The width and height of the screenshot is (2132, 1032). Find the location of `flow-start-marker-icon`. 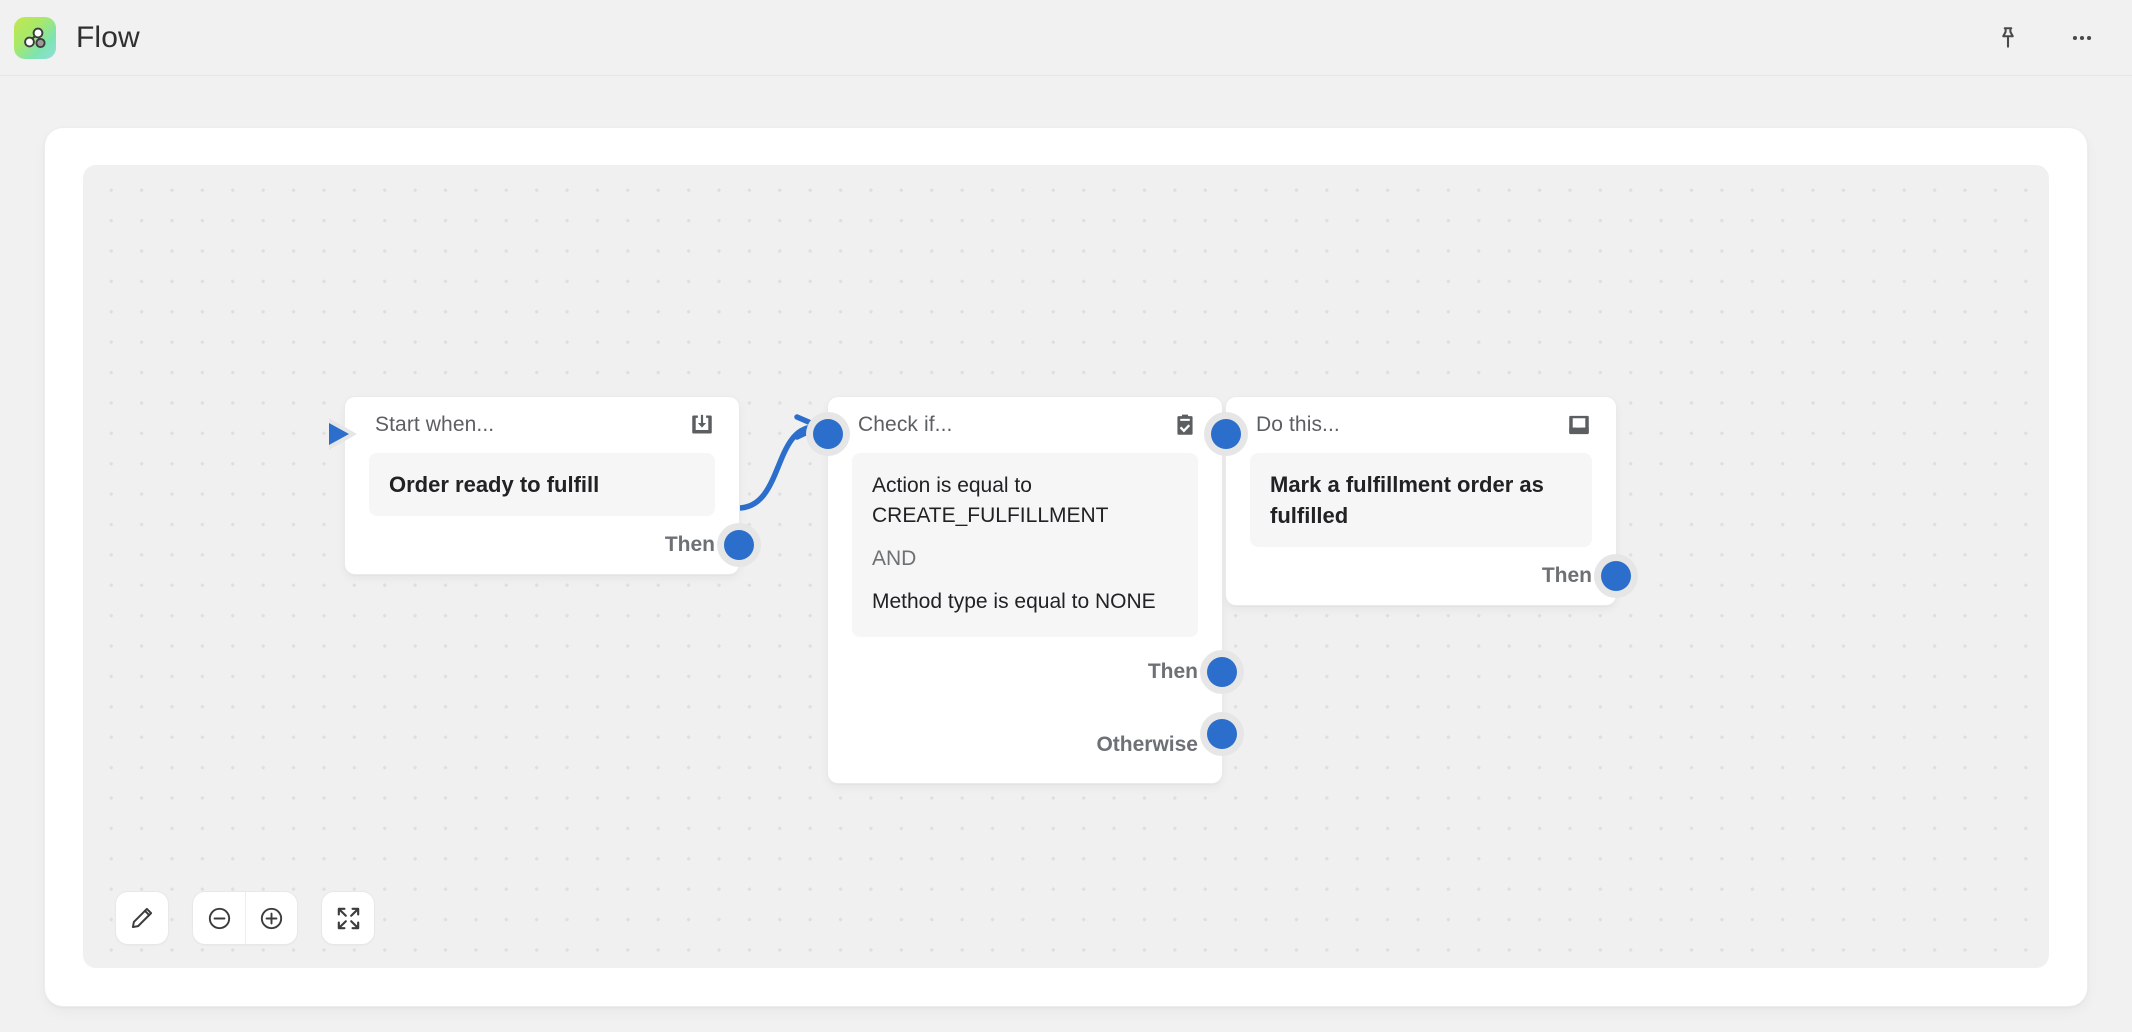

flow-start-marker-icon is located at coordinates (345, 434).